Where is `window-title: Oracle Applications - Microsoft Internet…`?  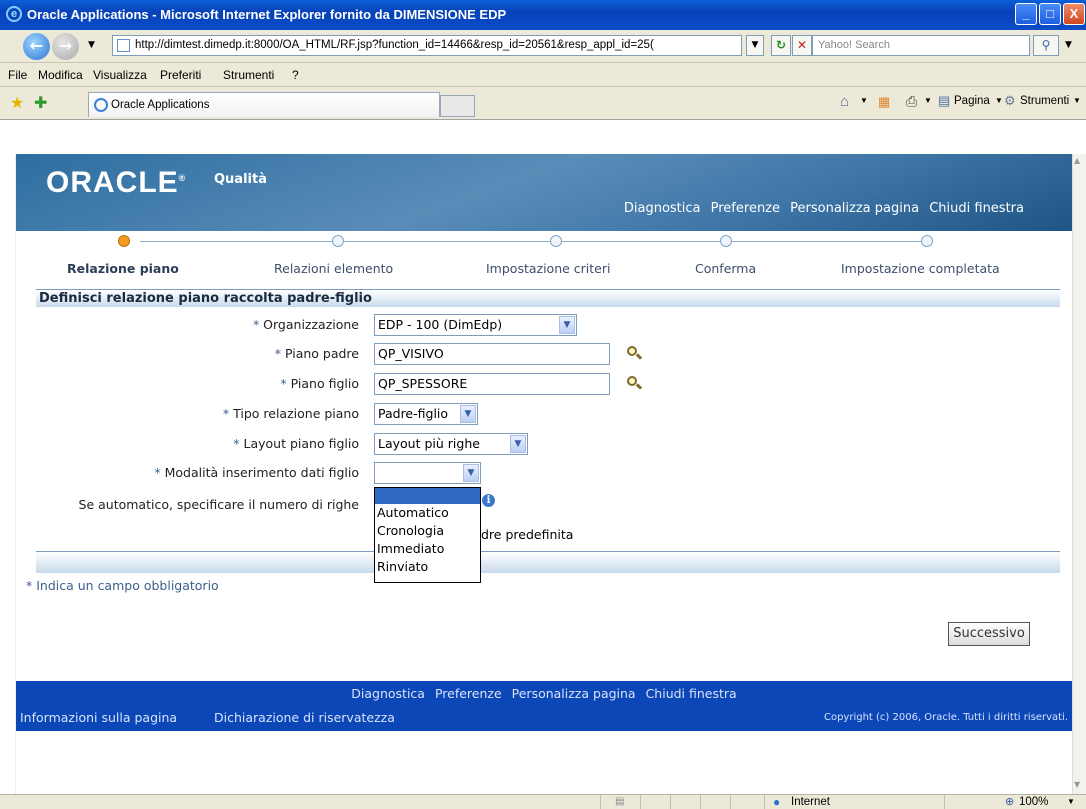 window-title: Oracle Applications - Microsoft Internet… is located at coordinates (267, 14).